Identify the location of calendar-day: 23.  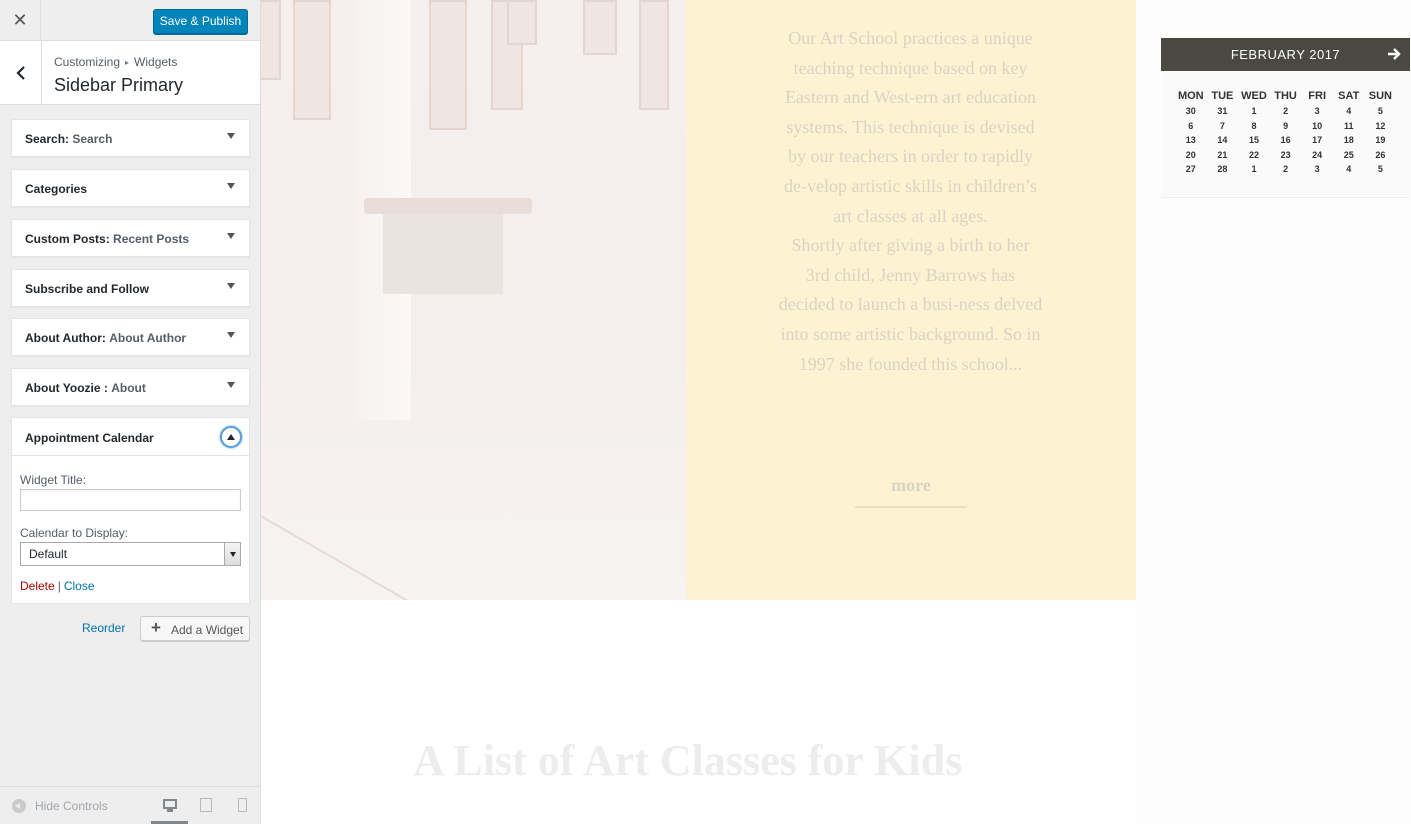
(1286, 155).